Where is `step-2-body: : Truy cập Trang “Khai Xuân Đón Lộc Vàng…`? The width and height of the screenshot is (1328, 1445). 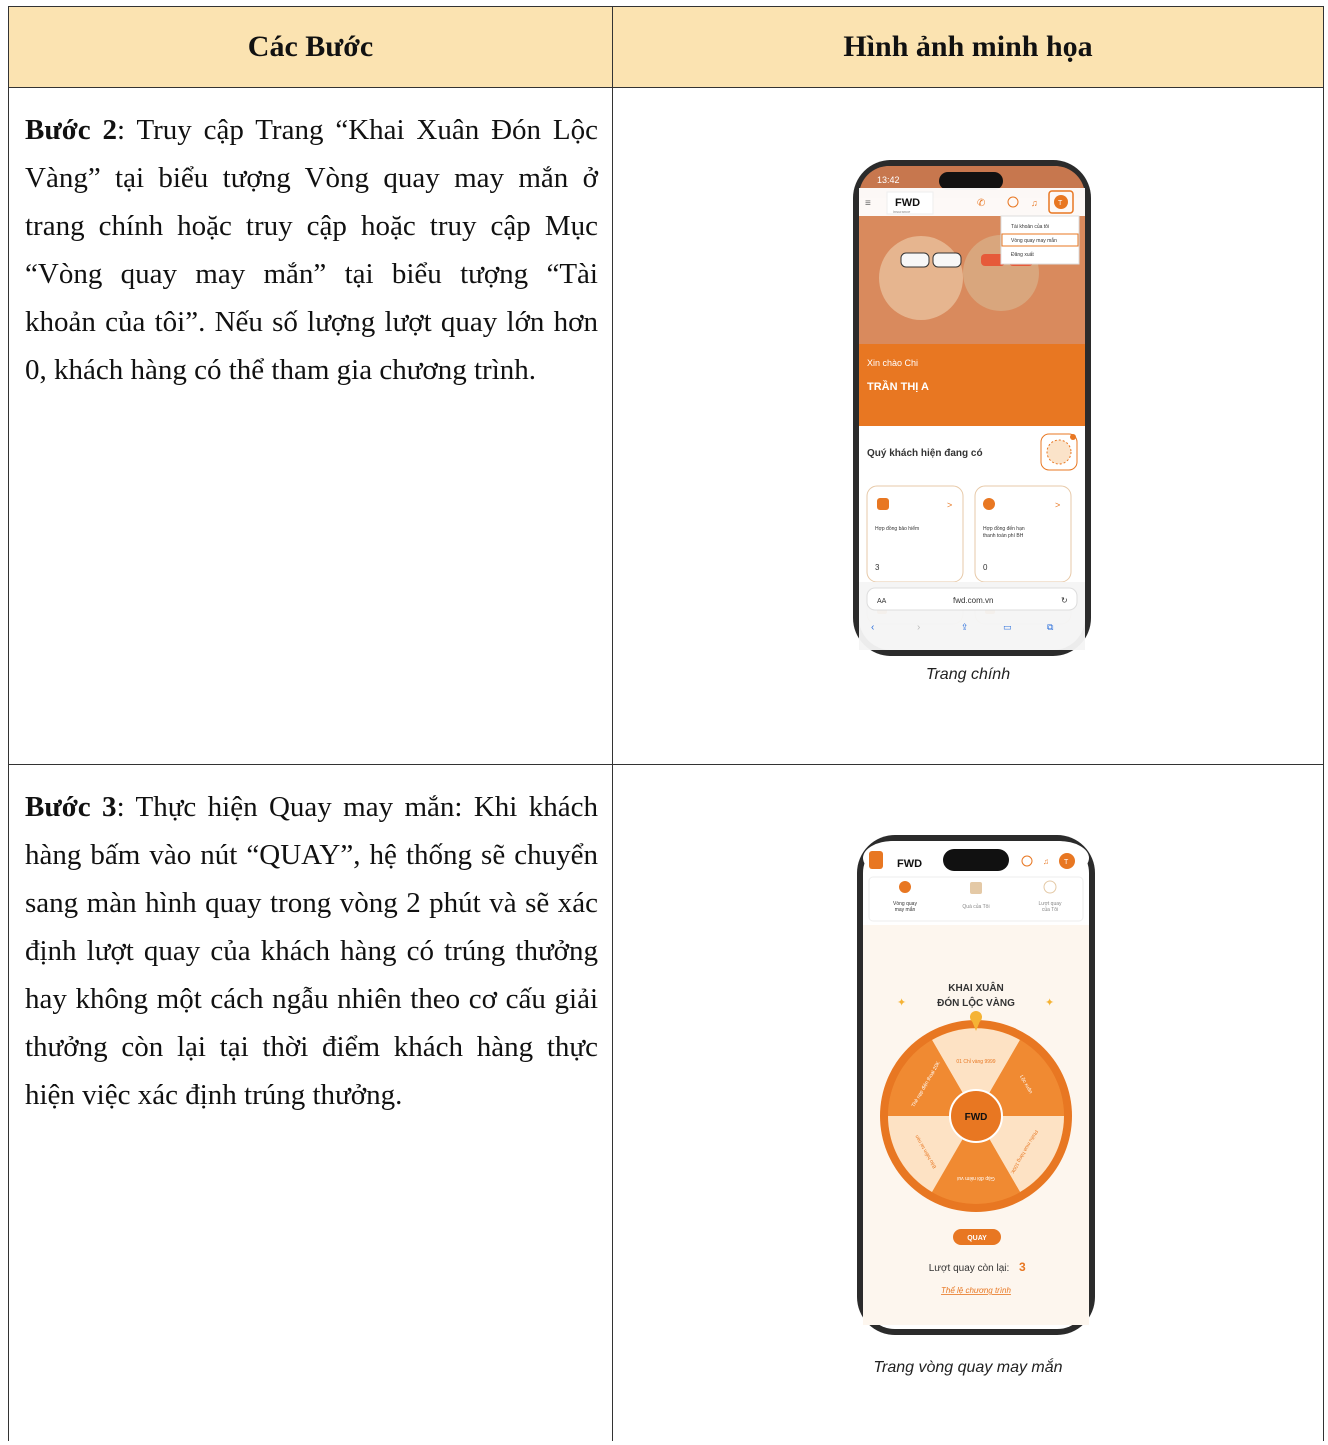
step-2-body: : Truy cập Trang “Khai Xuân Đón Lộc Vàng… is located at coordinates (311, 250).